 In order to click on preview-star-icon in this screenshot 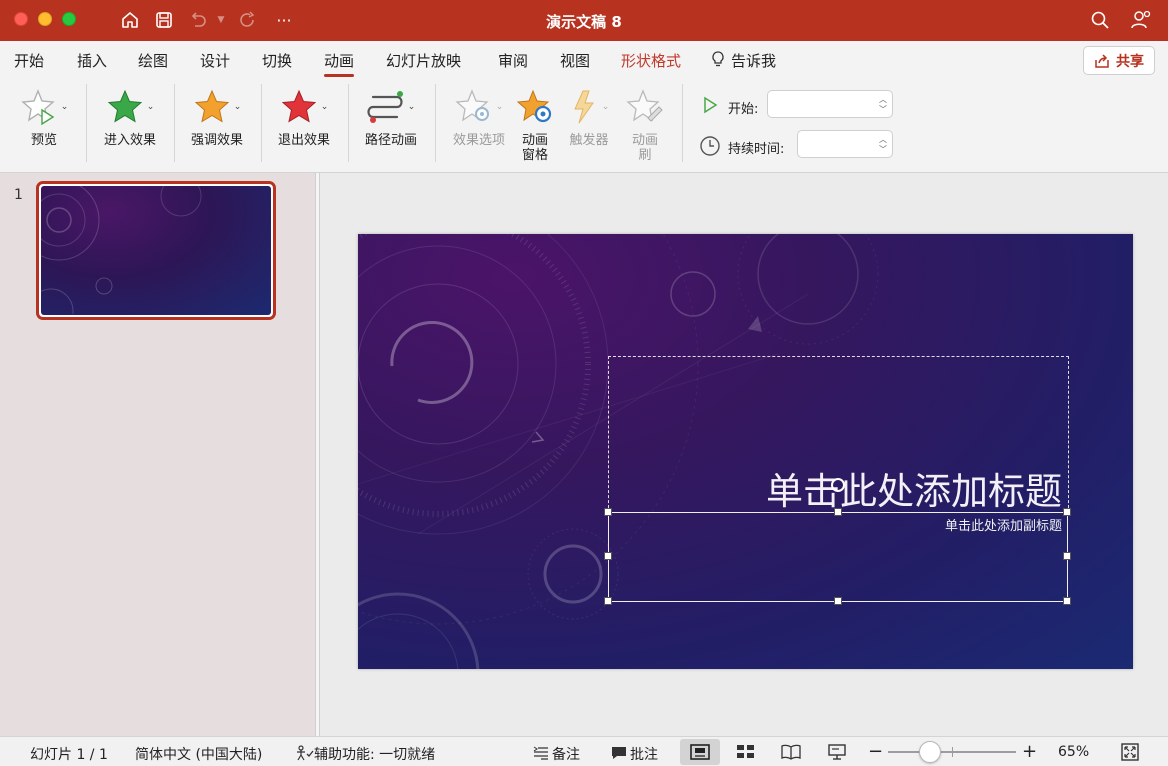, I will do `click(38, 107)`.